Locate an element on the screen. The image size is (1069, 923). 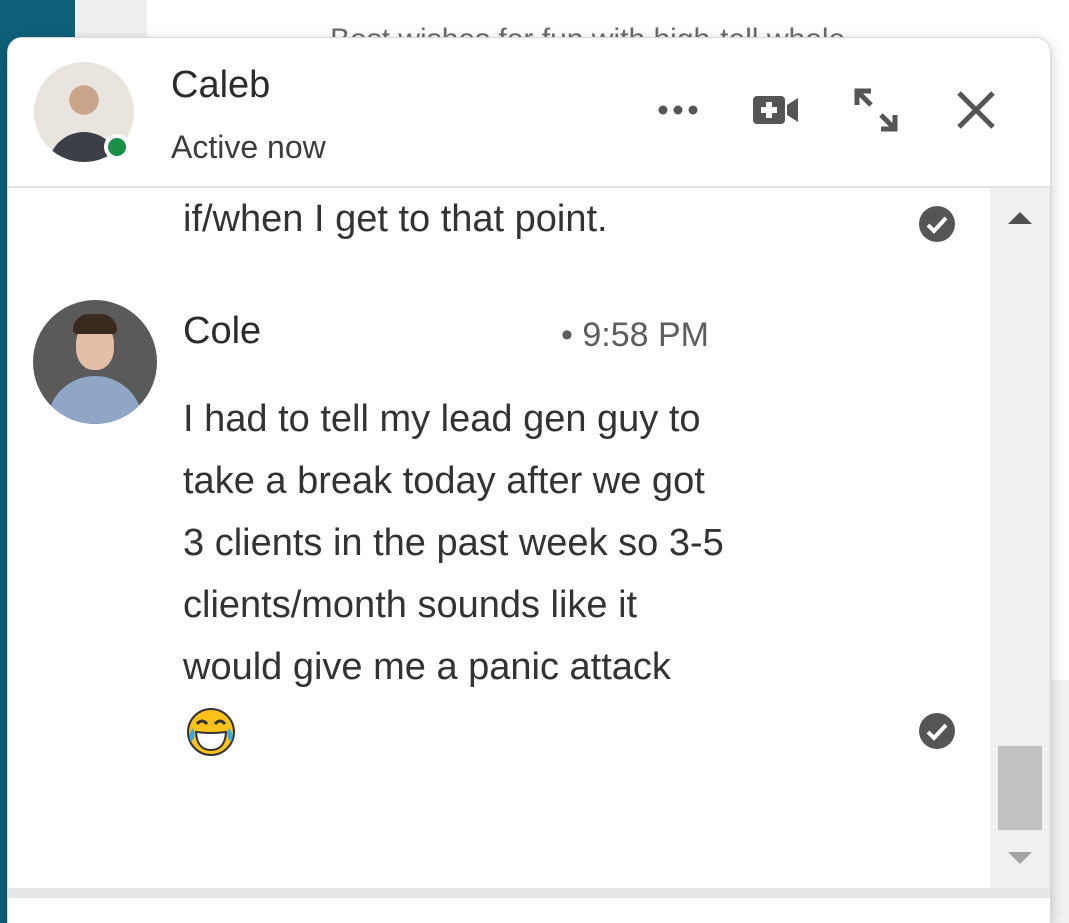
scrollbar is located at coordinates (1020, 538).